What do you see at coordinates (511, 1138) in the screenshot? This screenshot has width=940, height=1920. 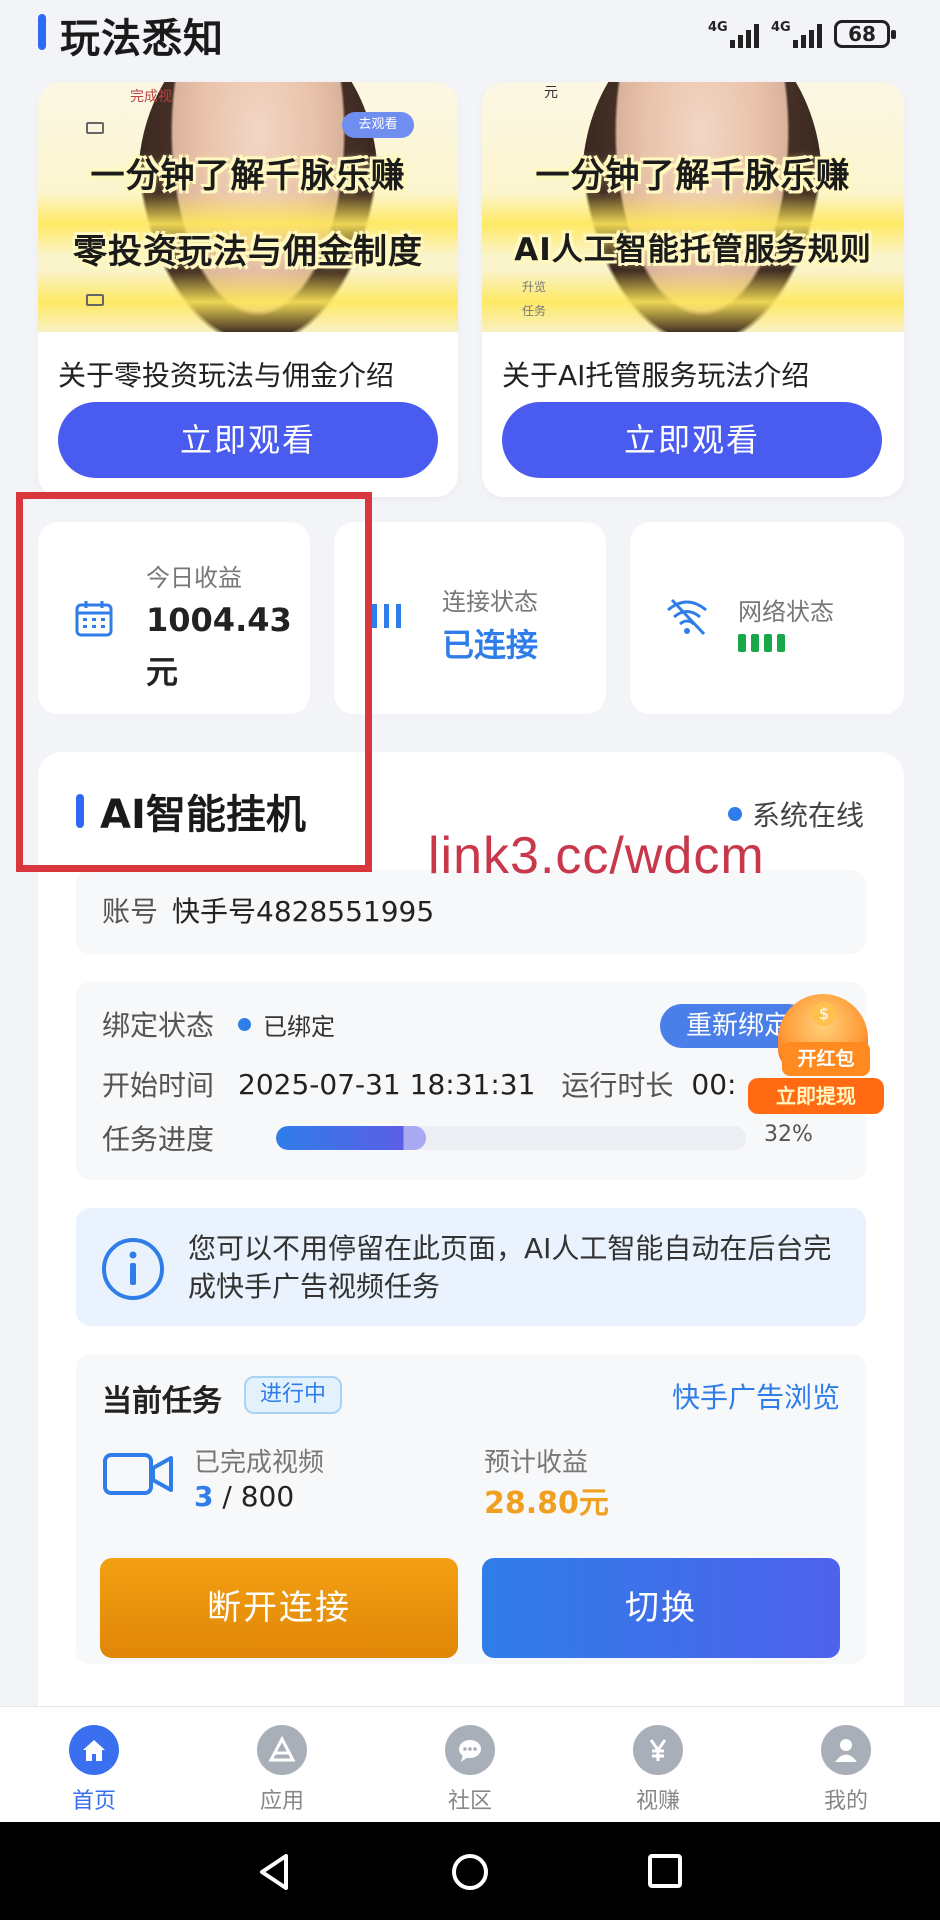 I see `task-progress-bar` at bounding box center [511, 1138].